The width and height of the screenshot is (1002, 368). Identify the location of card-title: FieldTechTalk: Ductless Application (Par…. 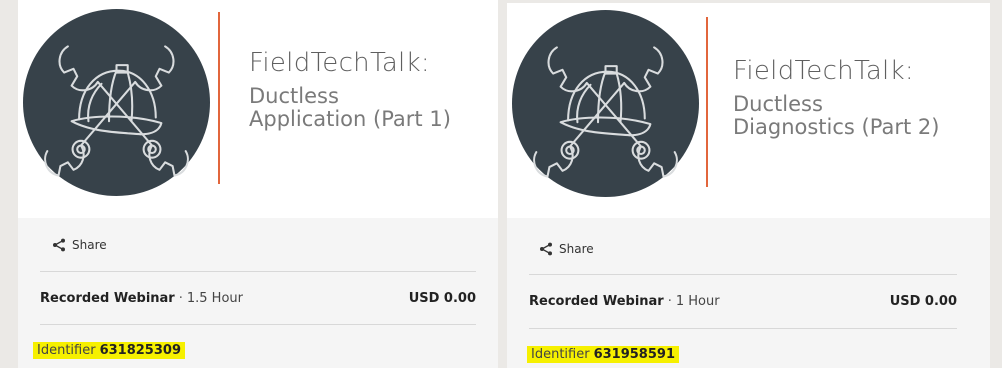
(350, 90).